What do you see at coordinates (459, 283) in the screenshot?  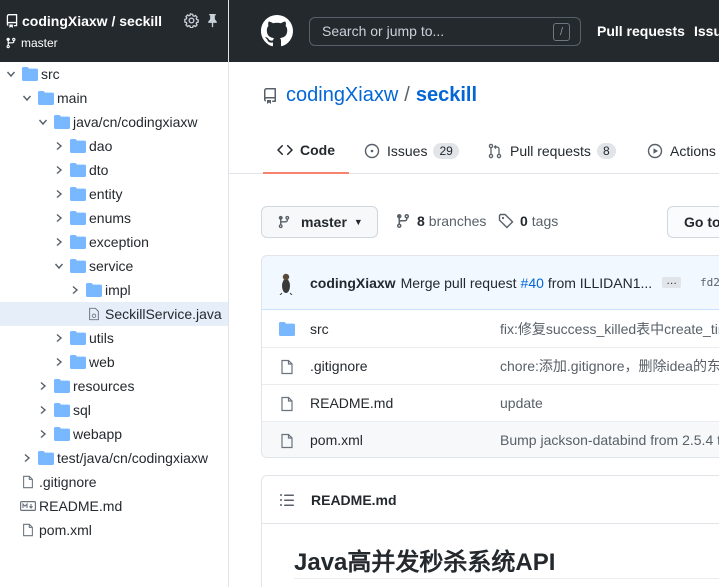 I see `commit-message-prefix: Merge pull request` at bounding box center [459, 283].